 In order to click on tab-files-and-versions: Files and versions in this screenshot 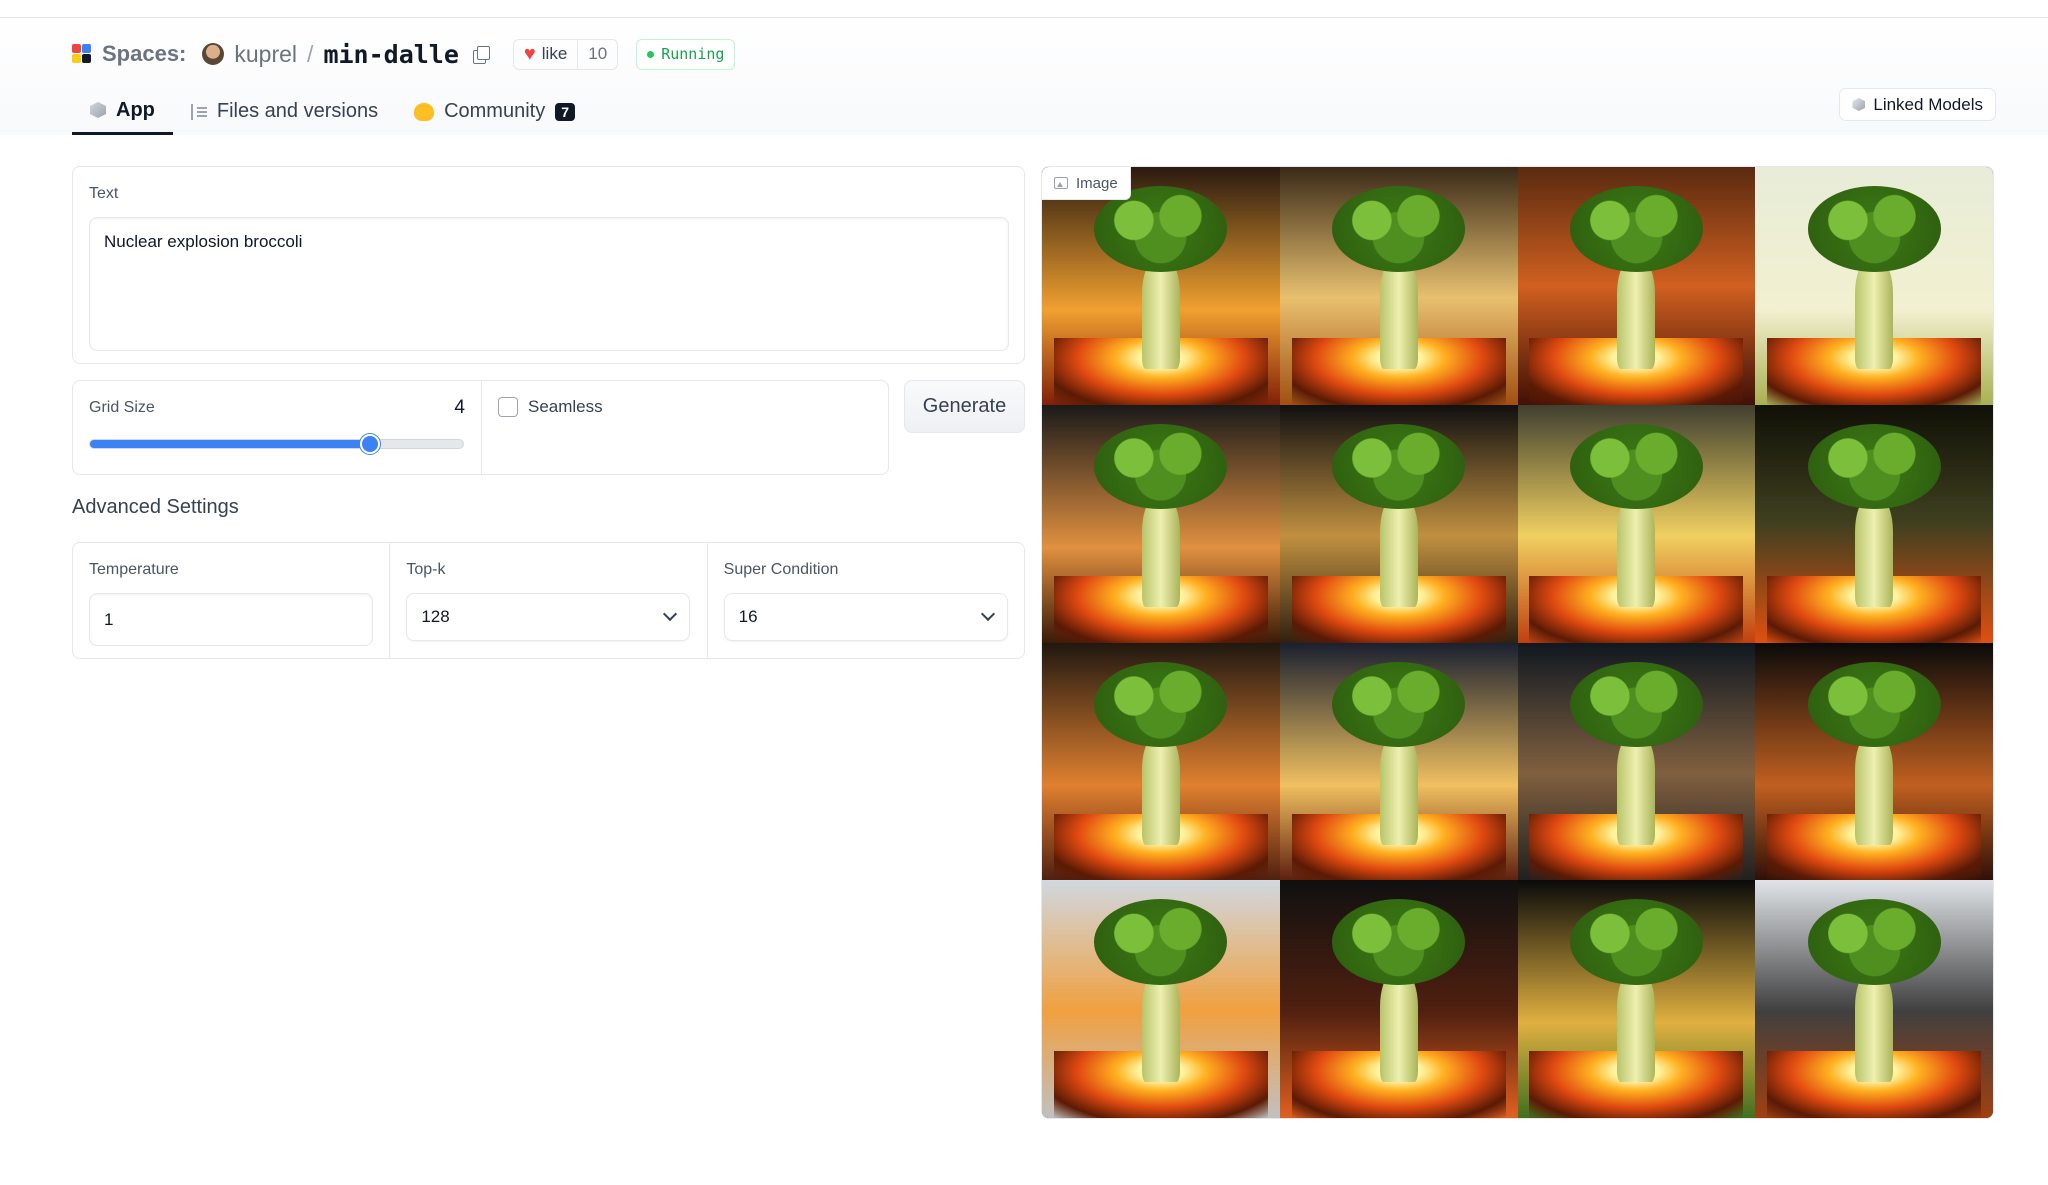, I will do `click(284, 111)`.